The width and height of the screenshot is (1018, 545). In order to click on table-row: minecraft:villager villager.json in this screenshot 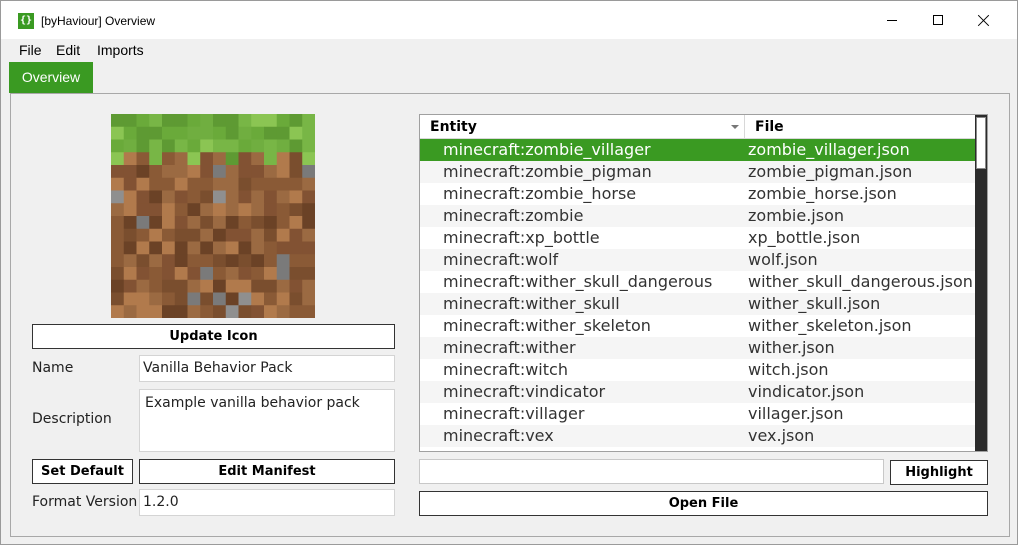, I will do `click(697, 414)`.